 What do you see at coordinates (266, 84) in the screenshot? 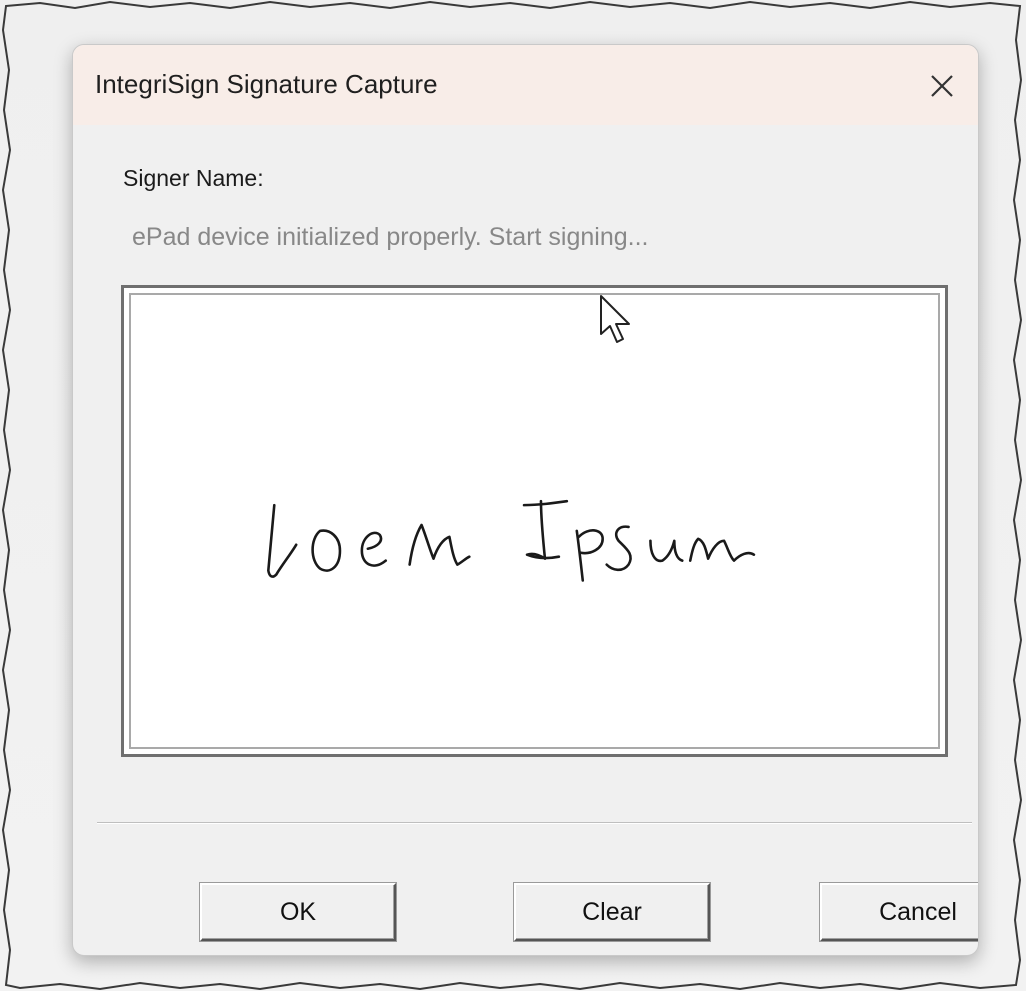
I see `dialog-title: IntegriSign Signature Capture` at bounding box center [266, 84].